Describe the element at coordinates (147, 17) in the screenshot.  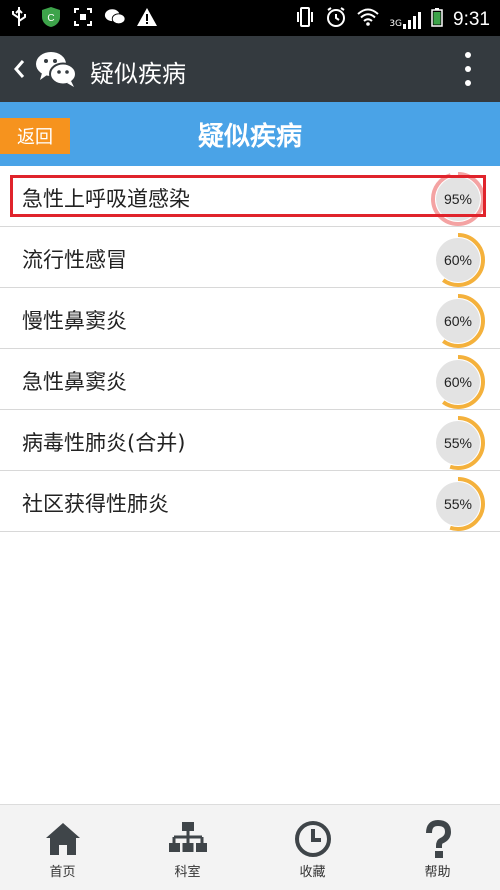
I see `warning-icon` at that location.